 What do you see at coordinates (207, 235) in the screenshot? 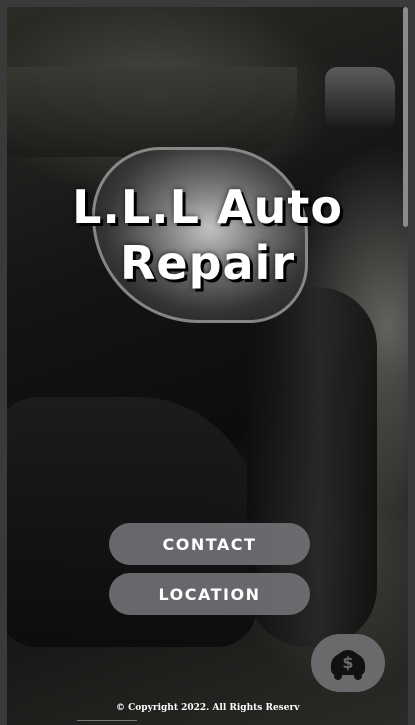
I see `site-title: L.L.L Auto Repair` at bounding box center [207, 235].